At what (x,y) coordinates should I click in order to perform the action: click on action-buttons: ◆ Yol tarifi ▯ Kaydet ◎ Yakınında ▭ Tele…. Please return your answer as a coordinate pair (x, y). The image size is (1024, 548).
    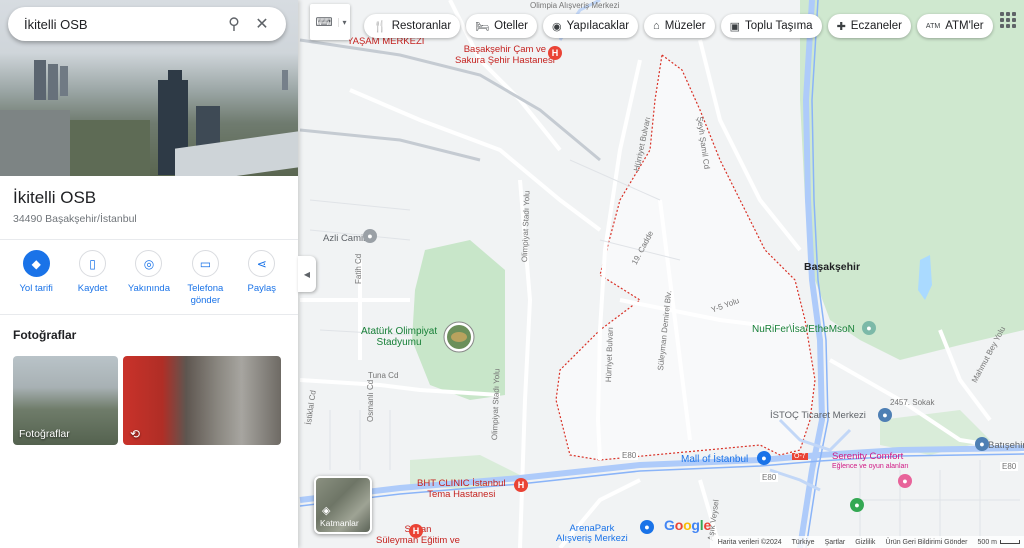
    Looking at the image, I should click on (149, 278).